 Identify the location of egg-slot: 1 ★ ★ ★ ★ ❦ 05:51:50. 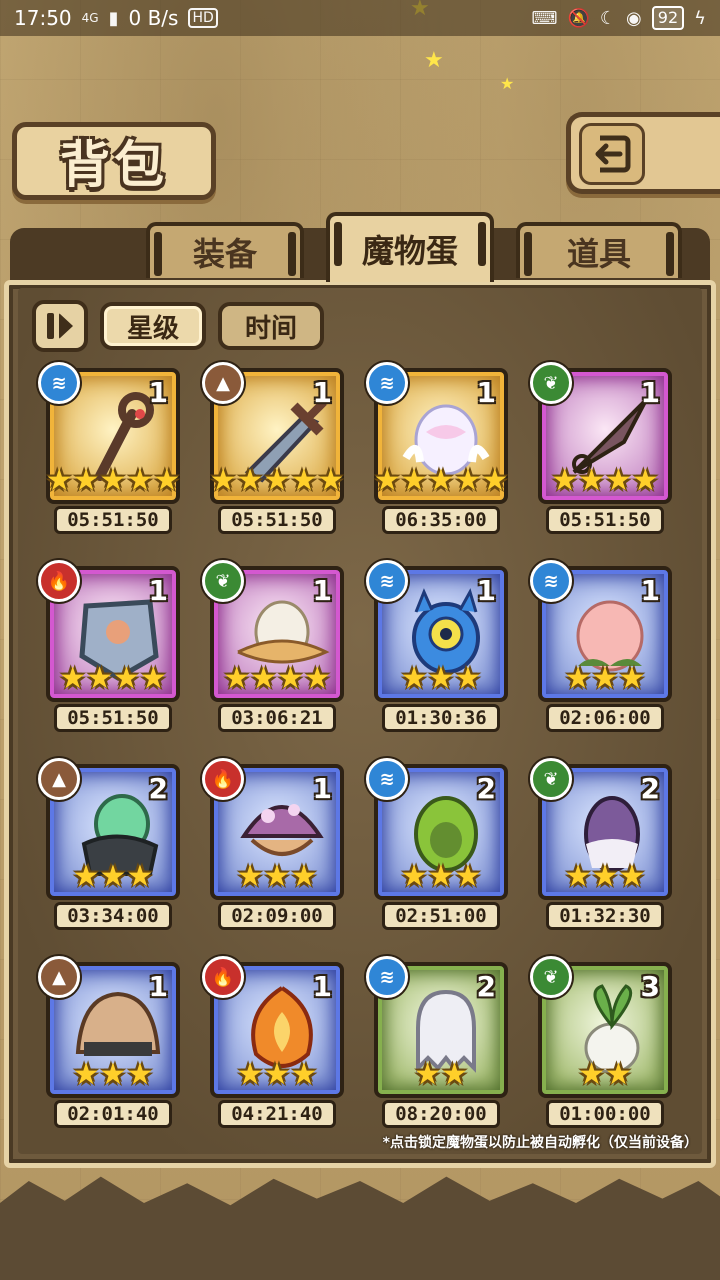
(603, 450).